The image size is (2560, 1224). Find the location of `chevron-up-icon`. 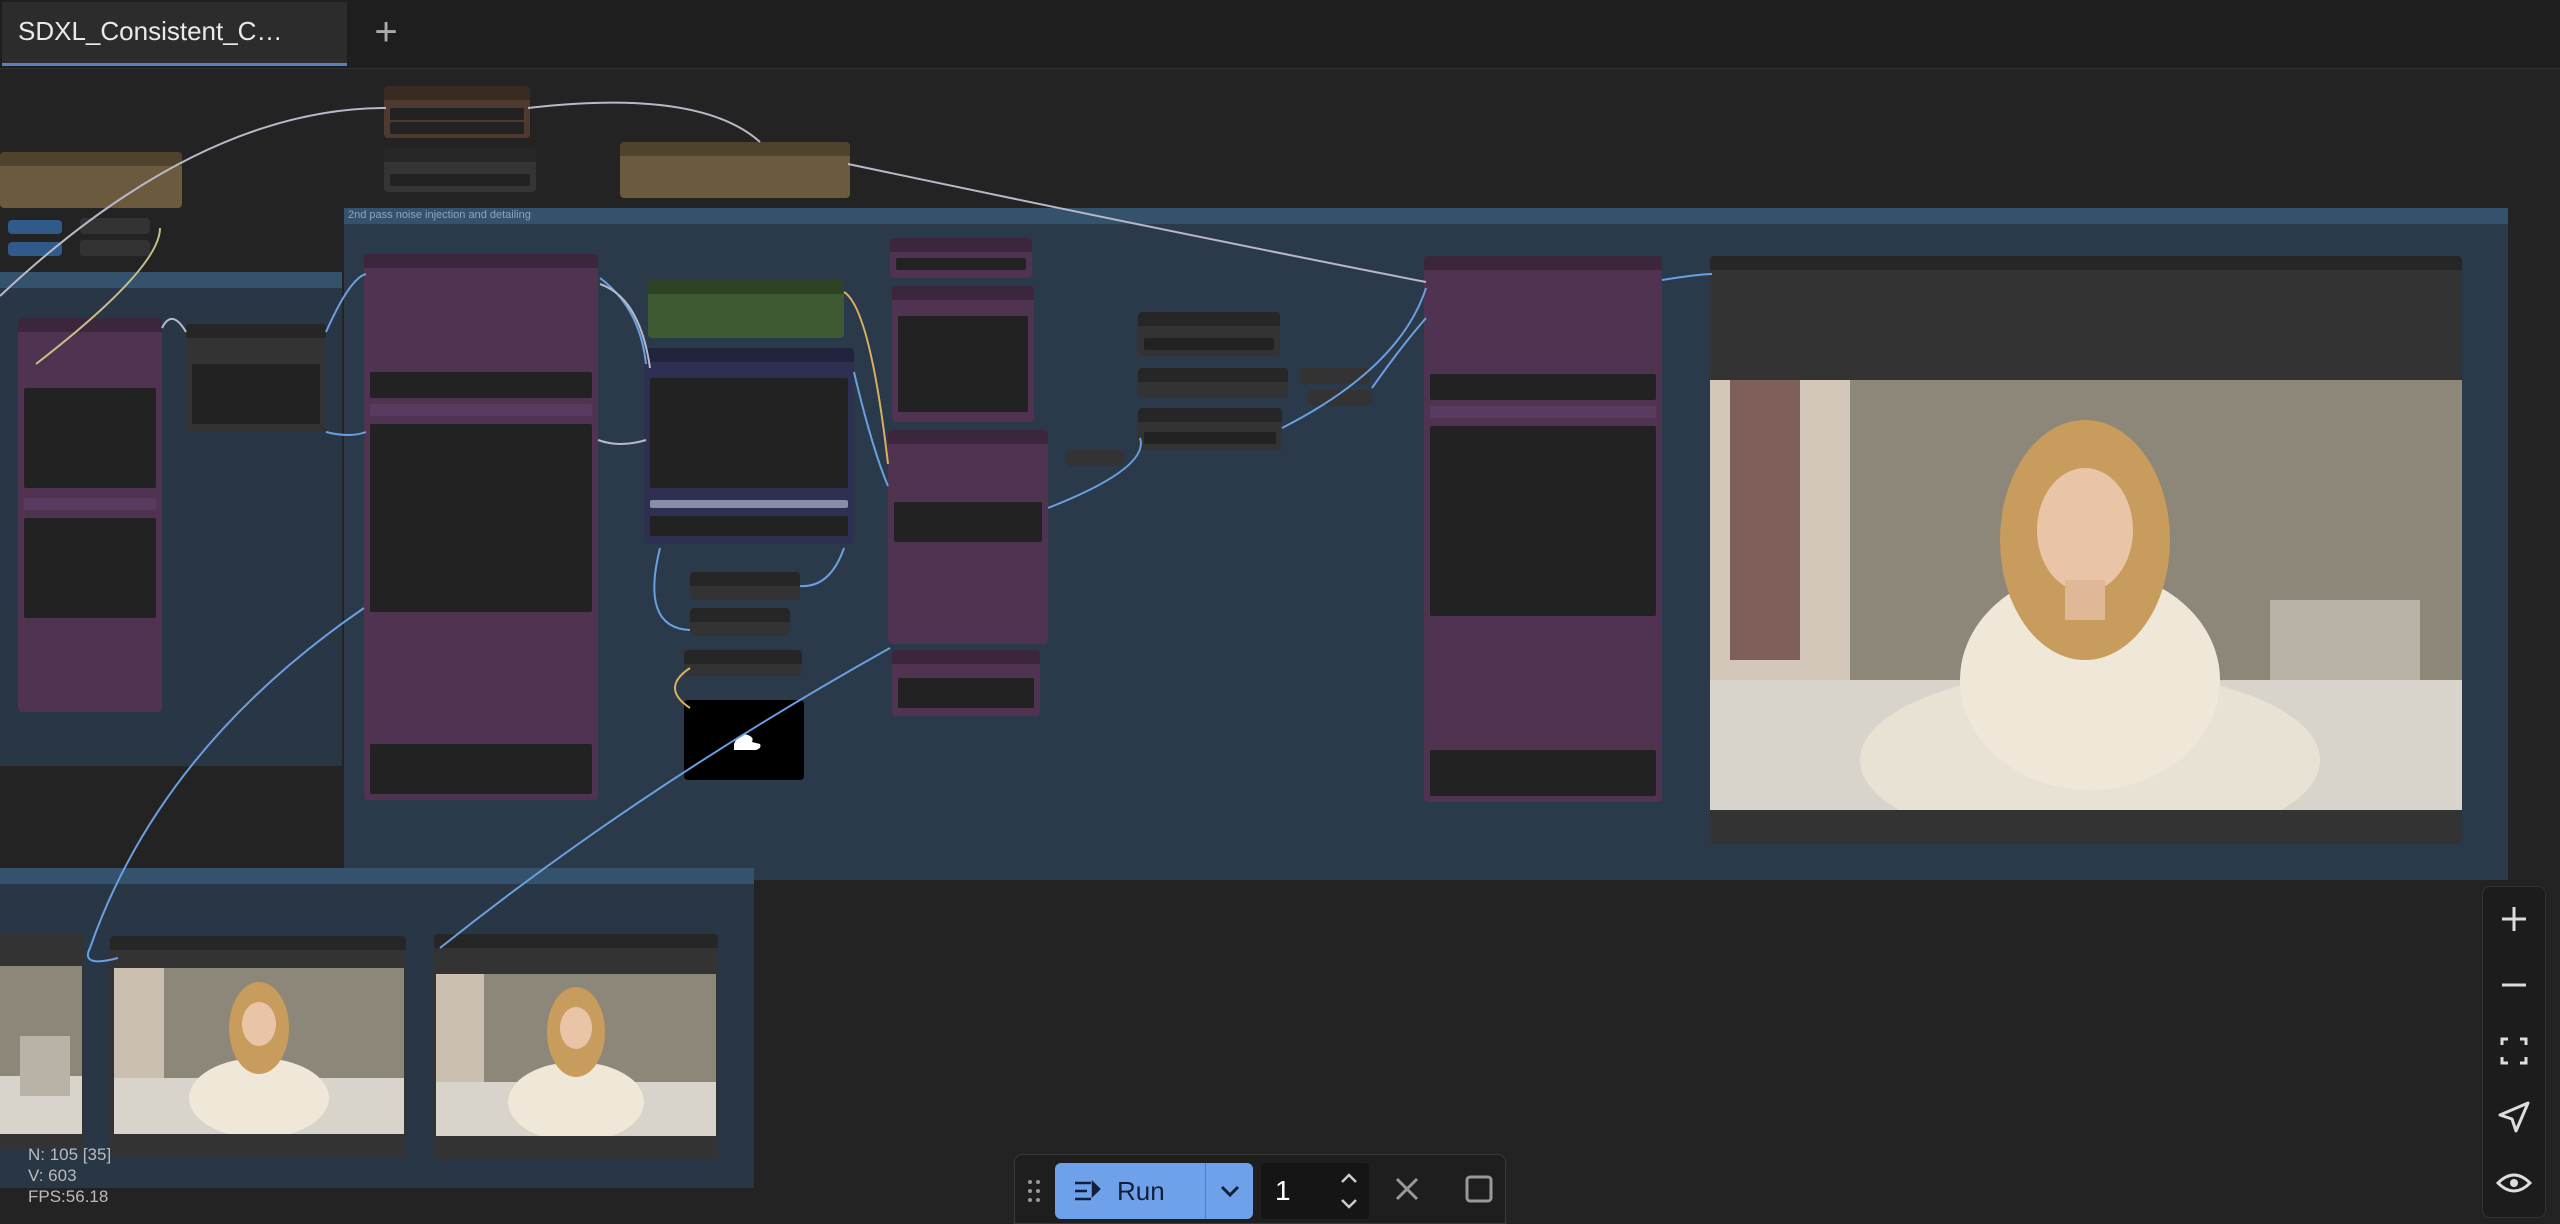

chevron-up-icon is located at coordinates (1349, 1179).